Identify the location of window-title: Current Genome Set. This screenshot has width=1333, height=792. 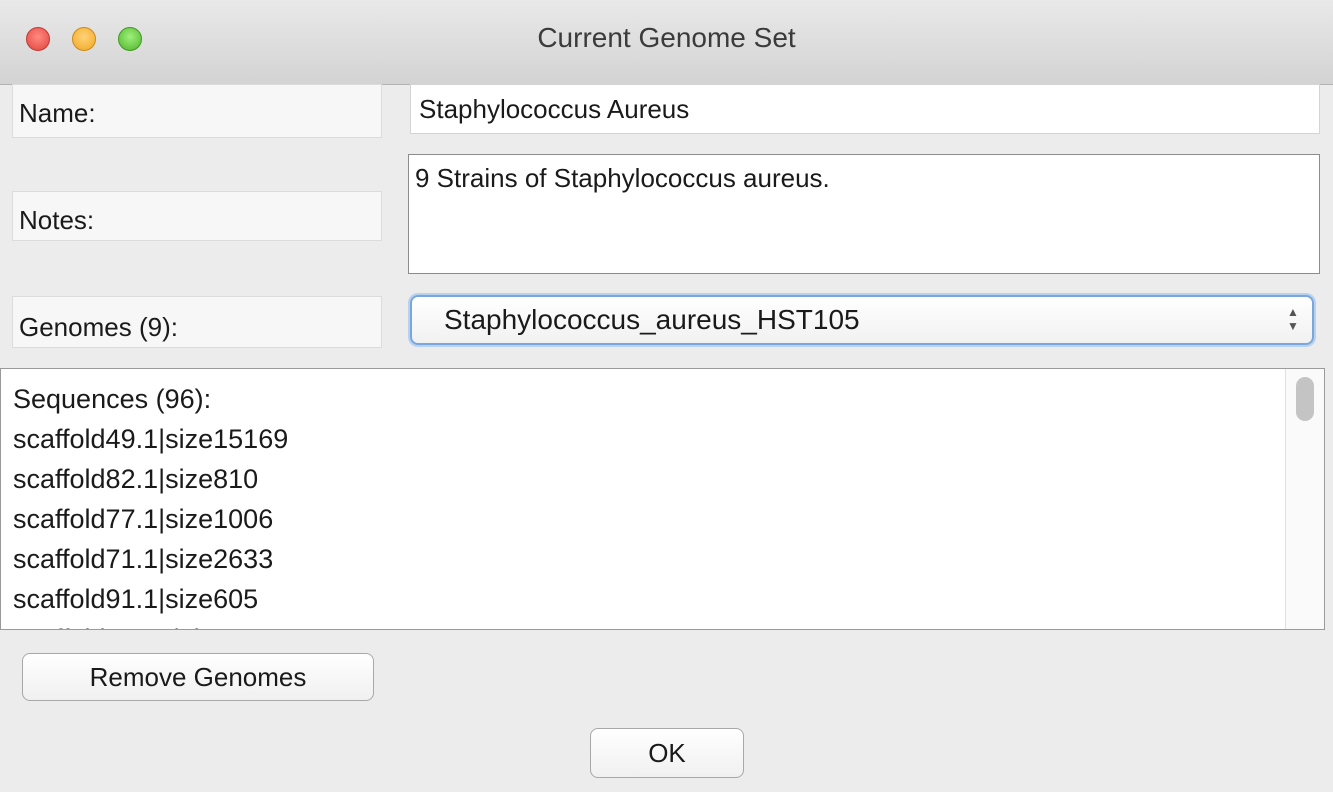
(666, 37).